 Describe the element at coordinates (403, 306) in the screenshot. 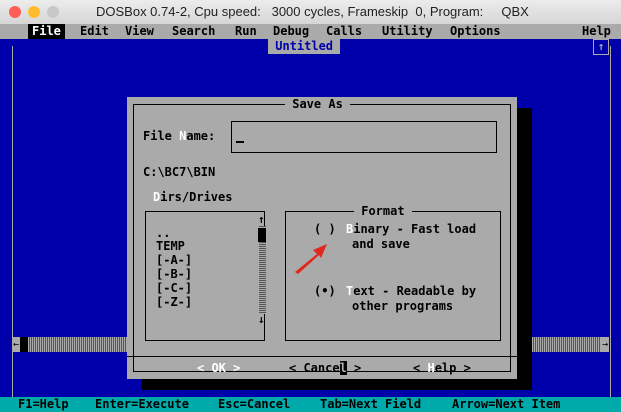

I see `text-label-line2: other programs` at that location.